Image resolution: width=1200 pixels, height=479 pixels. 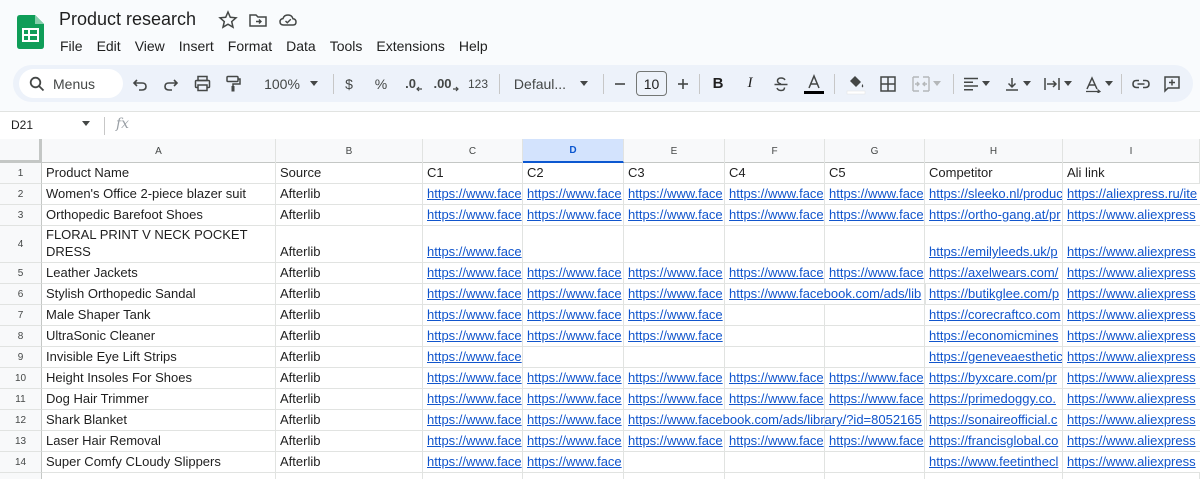 I want to click on document-title: Product research, so click(x=127, y=19).